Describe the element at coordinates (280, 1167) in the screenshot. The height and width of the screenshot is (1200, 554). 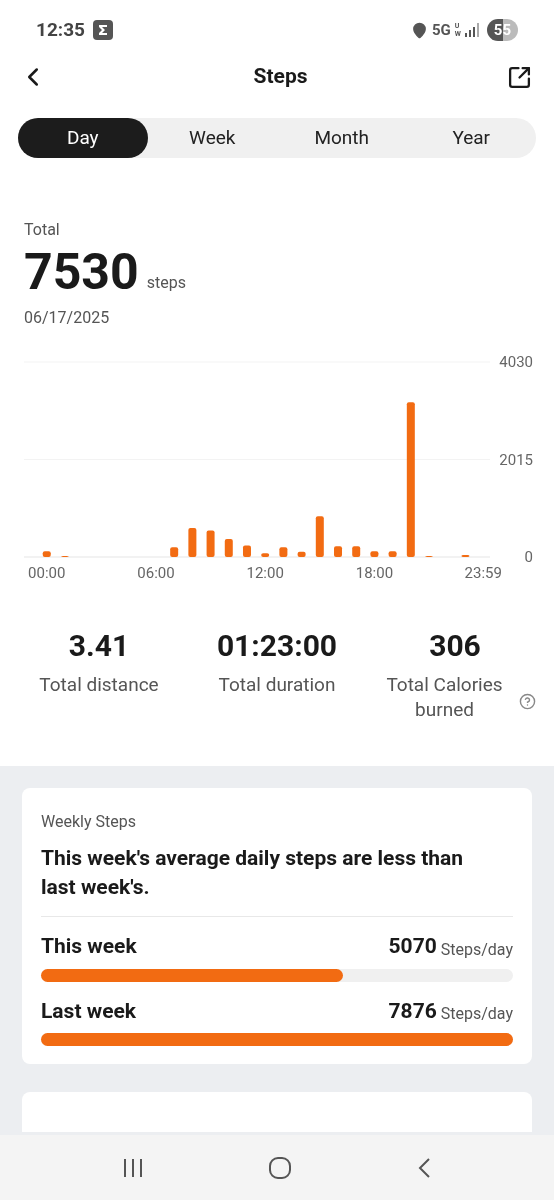
I see `home-icon` at that location.